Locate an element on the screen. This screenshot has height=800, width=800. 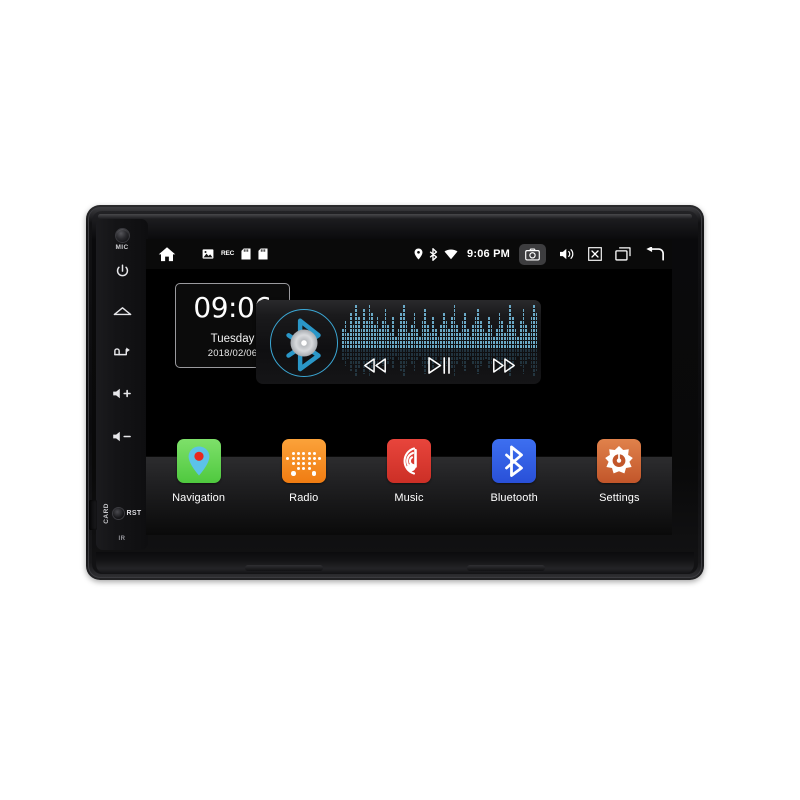
clock-date: 2018/02/06 is located at coordinates (232, 353).